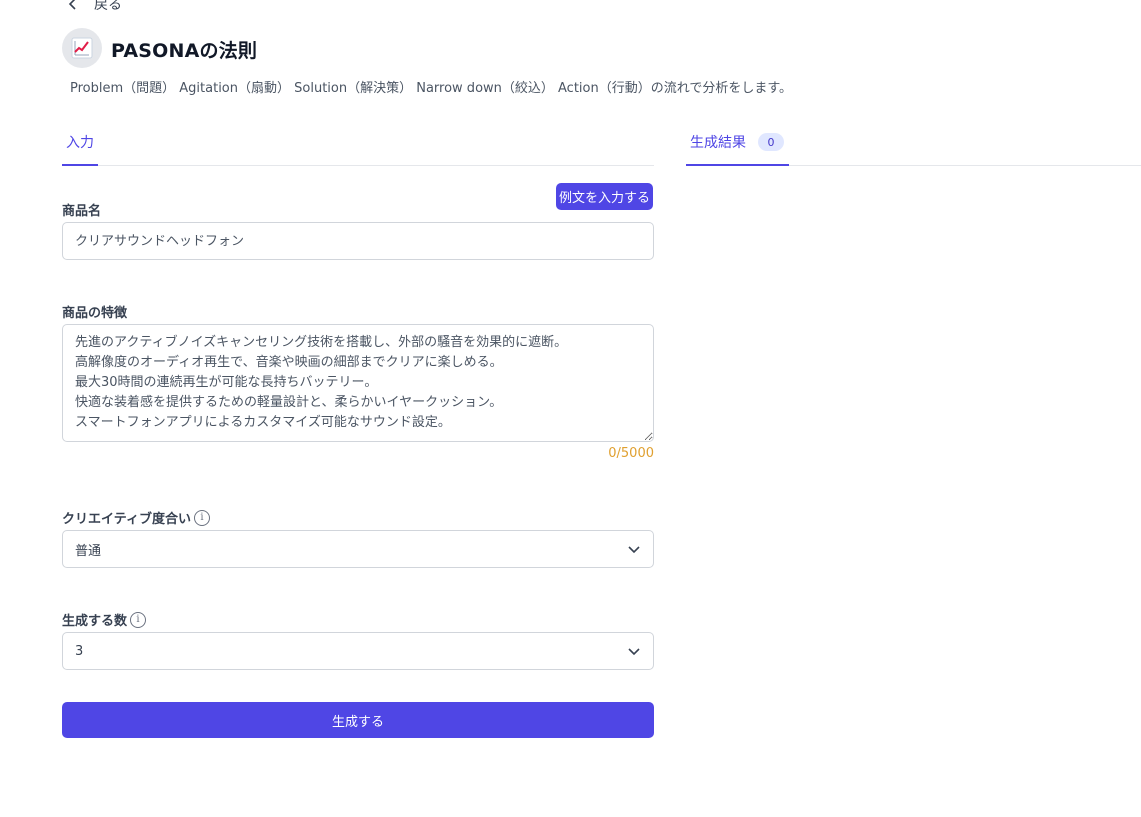  Describe the element at coordinates (604, 196) in the screenshot. I see `fill-example-button: 例文を入力する` at that location.